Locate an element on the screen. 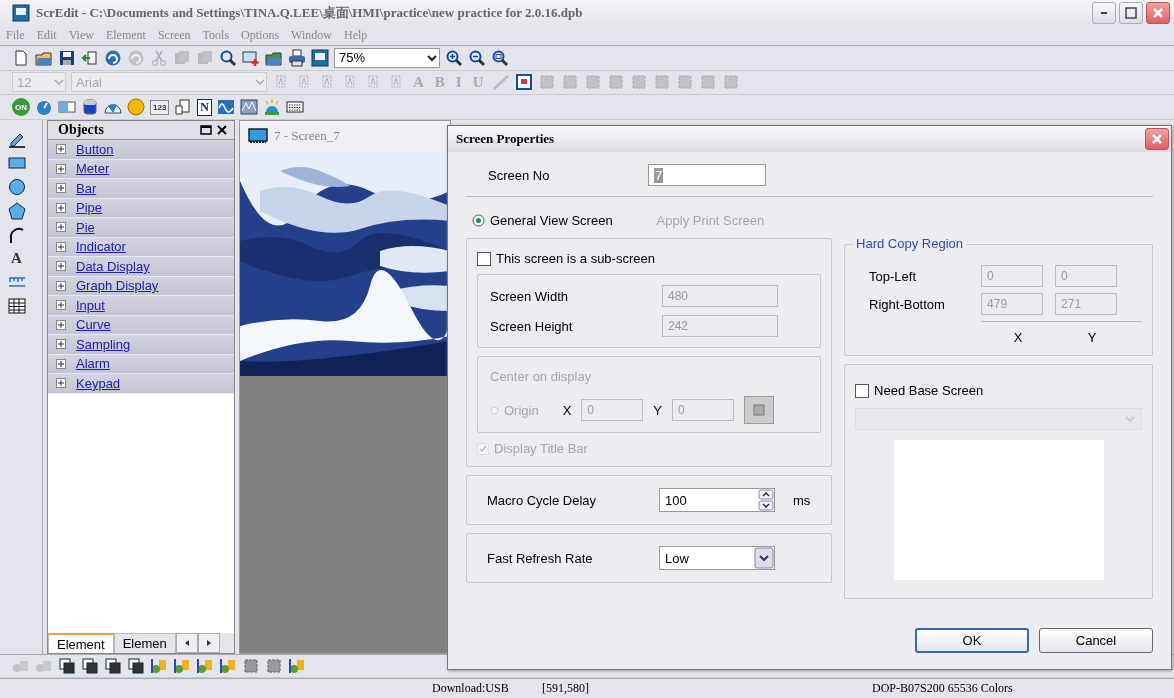 Image resolution: width=1174 pixels, height=698 pixels. table-icon is located at coordinates (17, 306).